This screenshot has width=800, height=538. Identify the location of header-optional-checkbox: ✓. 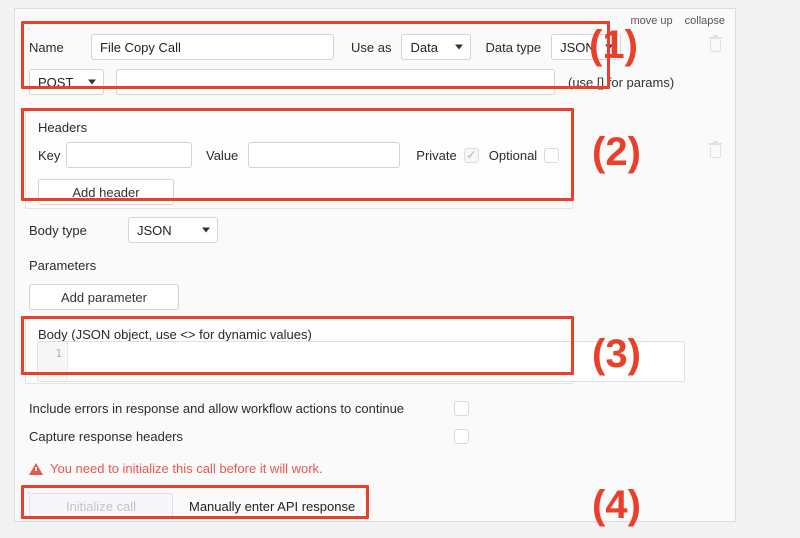
(552, 155).